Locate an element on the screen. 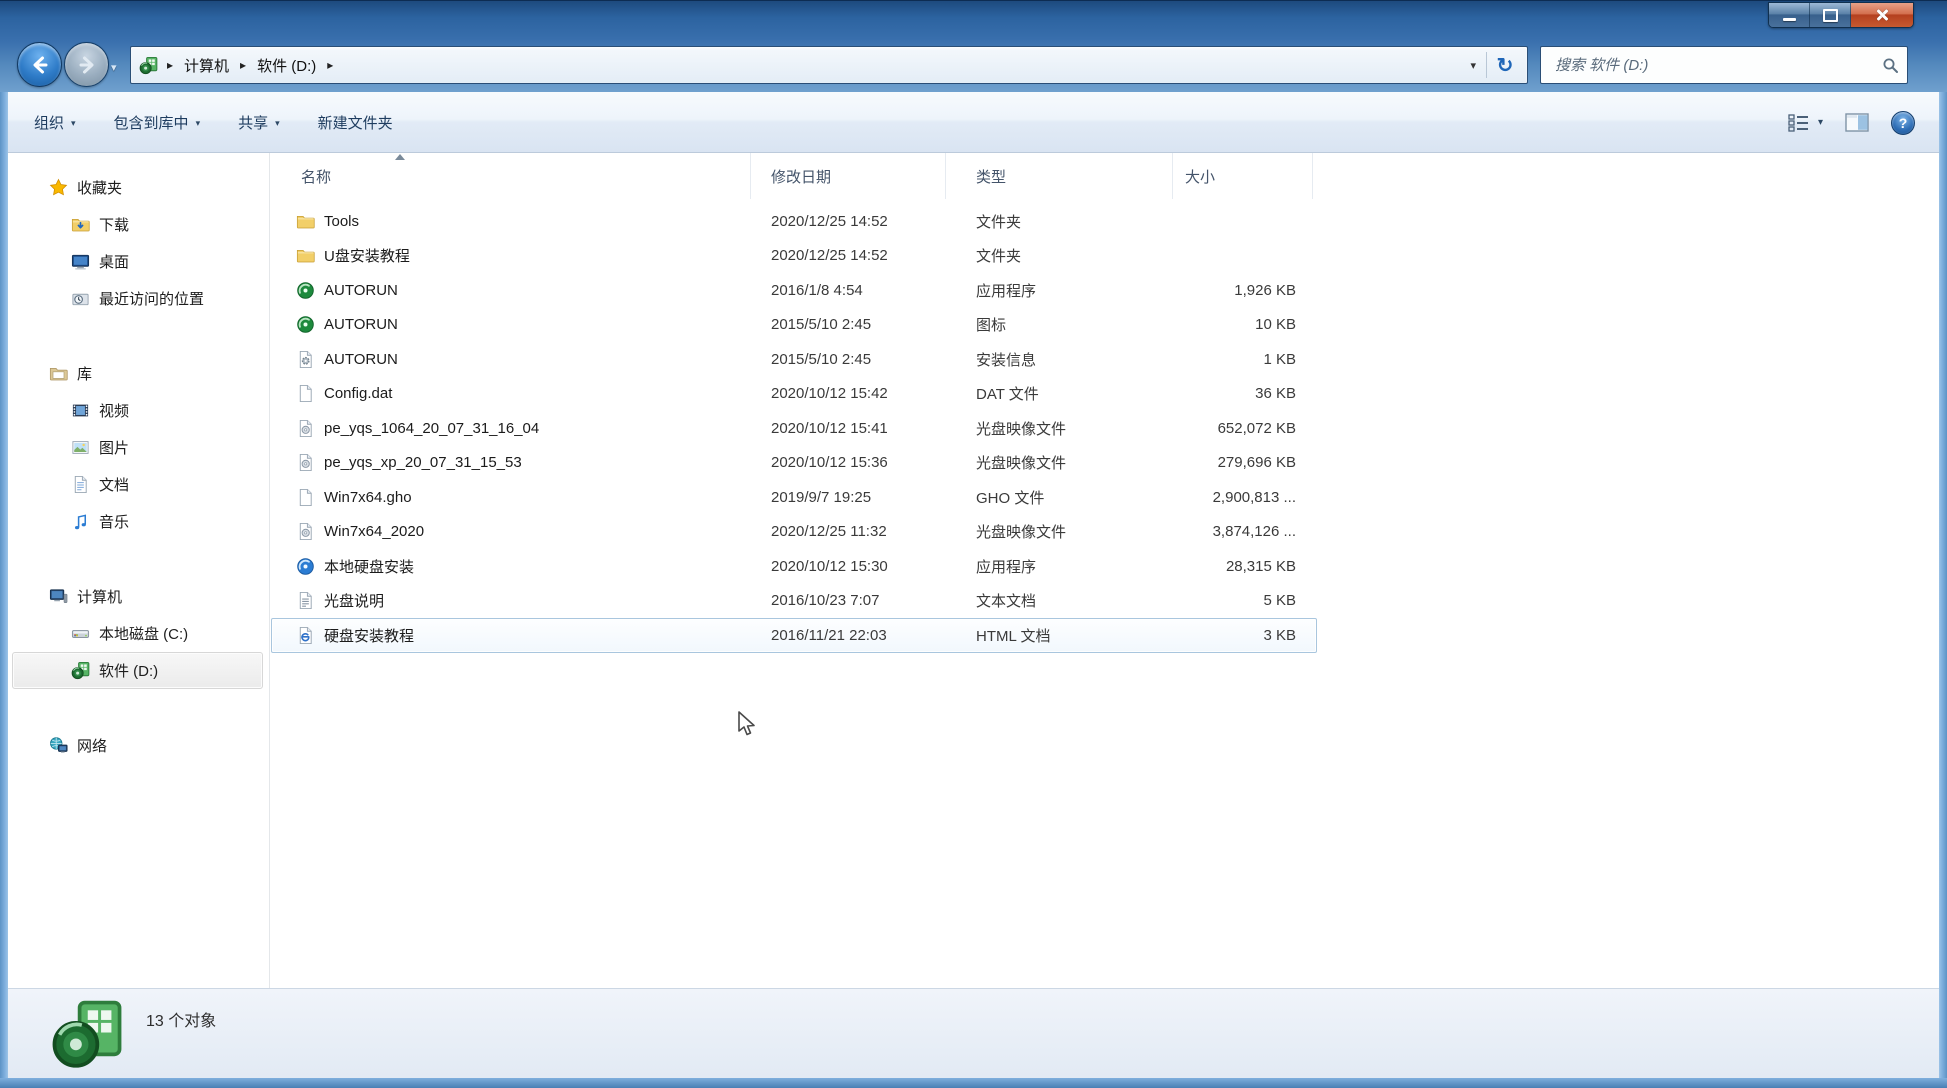 This screenshot has width=1947, height=1088. table-row: 光盘说明 2016/10/23 7:07 文本文档 5 KB is located at coordinates (794, 601).